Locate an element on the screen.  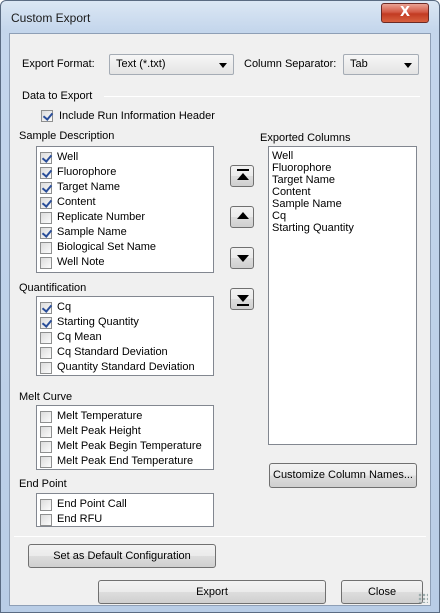
end-point-item-label: End Point Call is located at coordinates (92, 504).